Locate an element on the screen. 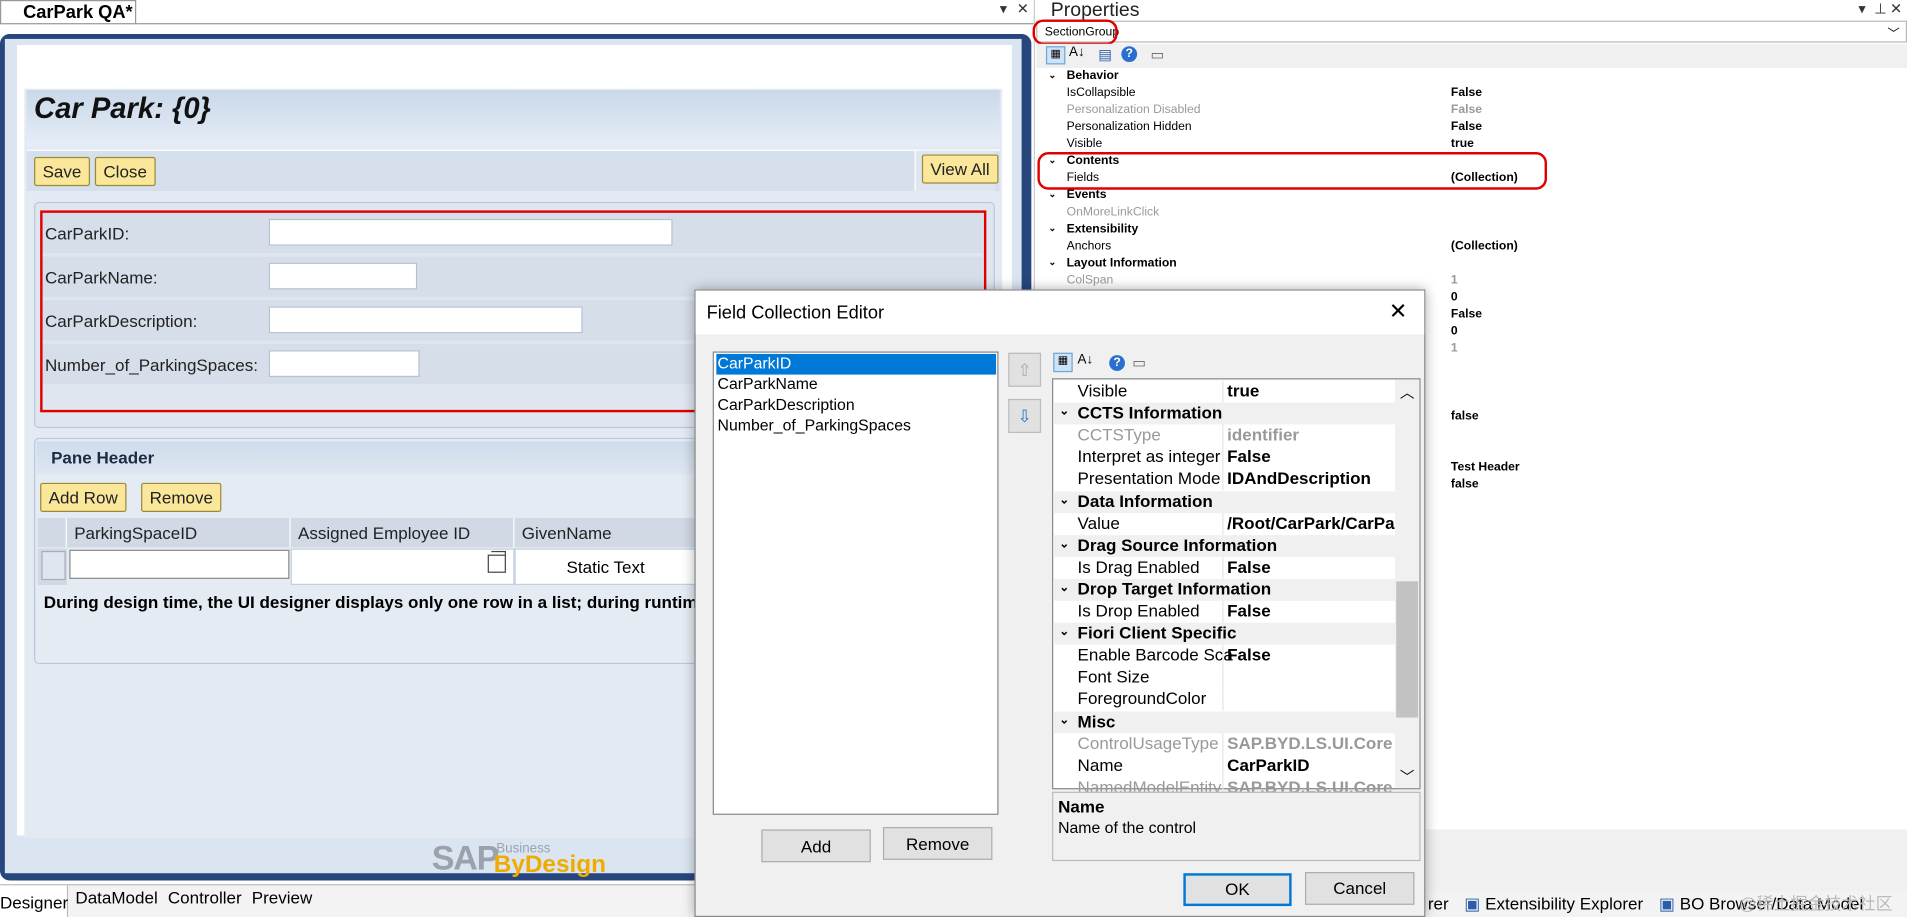 This screenshot has width=1907, height=917. grid-value: IDAndDescription is located at coordinates (1299, 478).